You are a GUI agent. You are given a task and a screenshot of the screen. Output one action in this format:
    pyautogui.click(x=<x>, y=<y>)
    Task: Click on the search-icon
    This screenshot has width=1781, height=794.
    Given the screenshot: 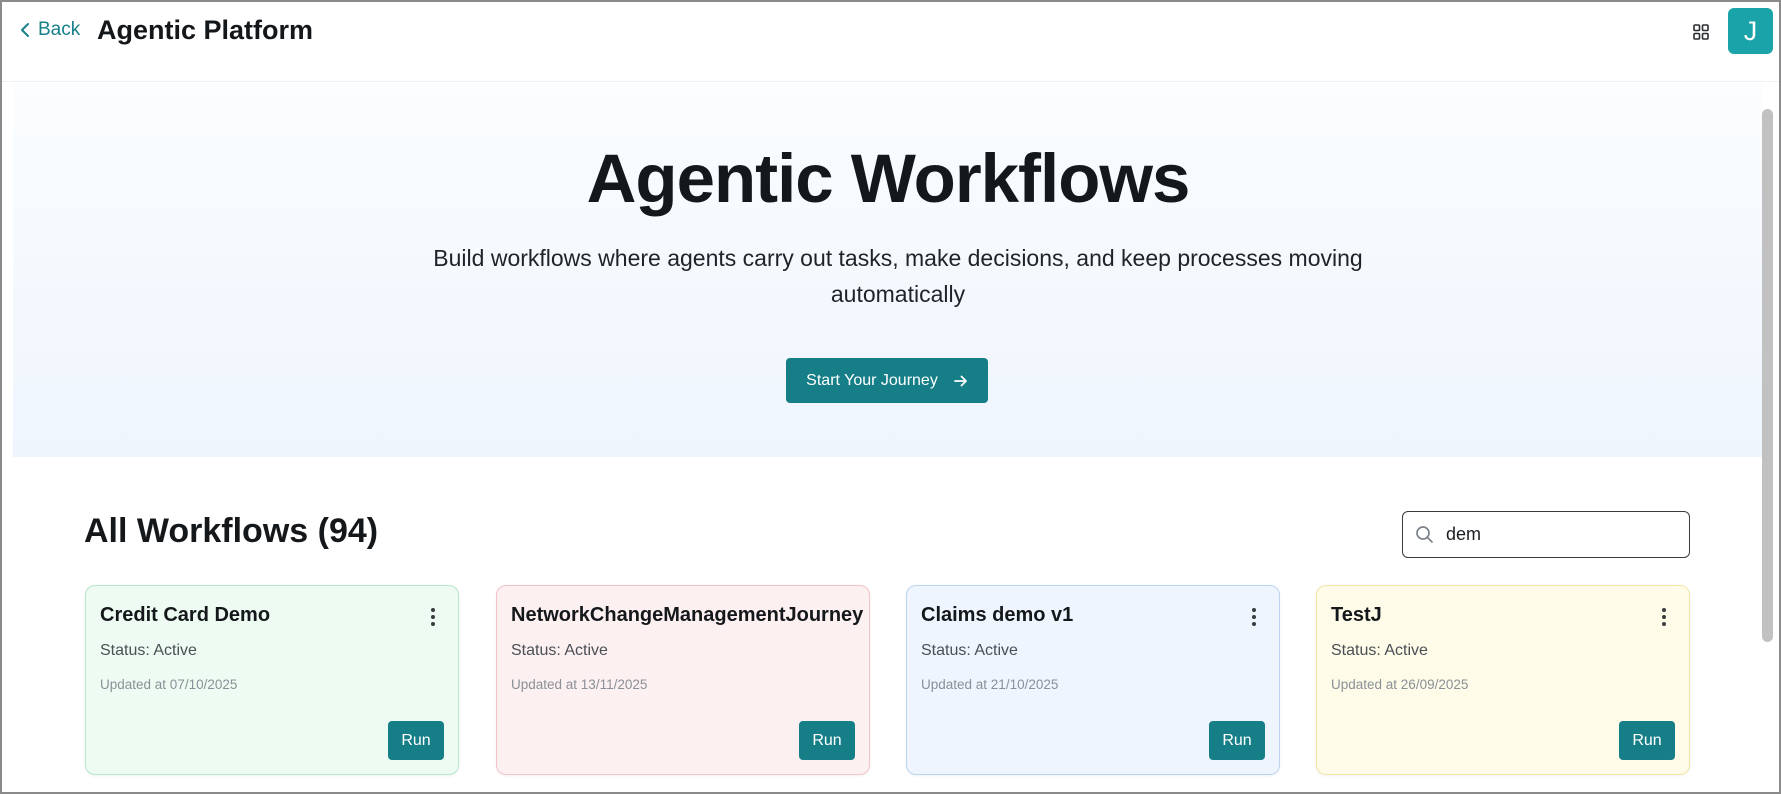 What is the action you would take?
    pyautogui.click(x=1424, y=534)
    